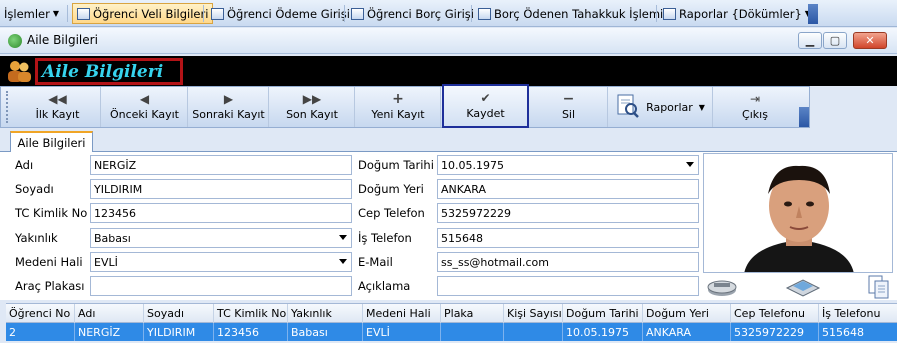 The height and width of the screenshot is (343, 897). Describe the element at coordinates (391, 213) in the screenshot. I see `cep-telefon-label: Cep Telefon` at that location.